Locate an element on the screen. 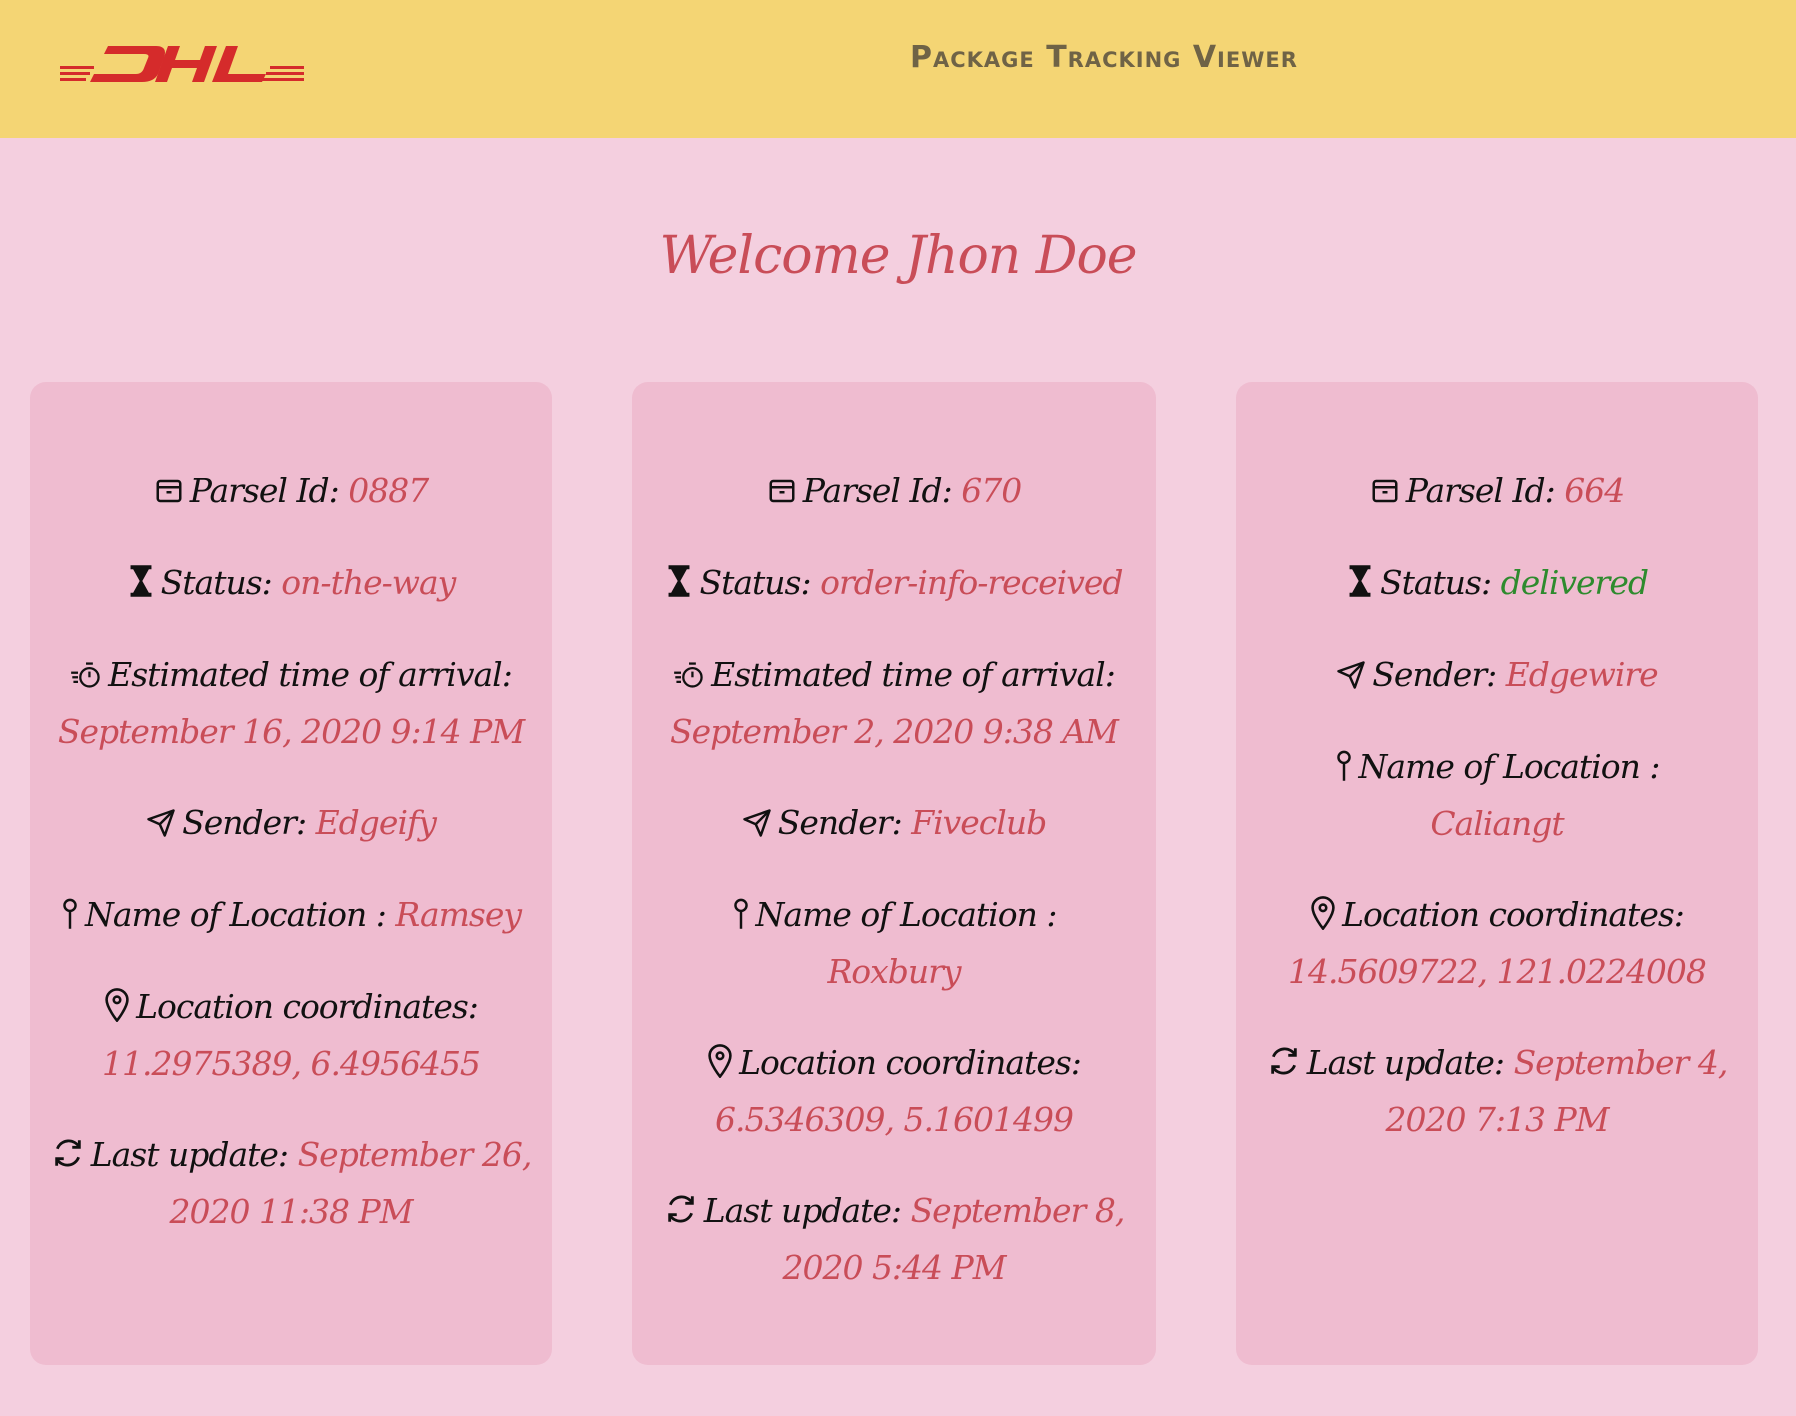 The width and height of the screenshot is (1796, 1416). dhl-logo is located at coordinates (182, 63).